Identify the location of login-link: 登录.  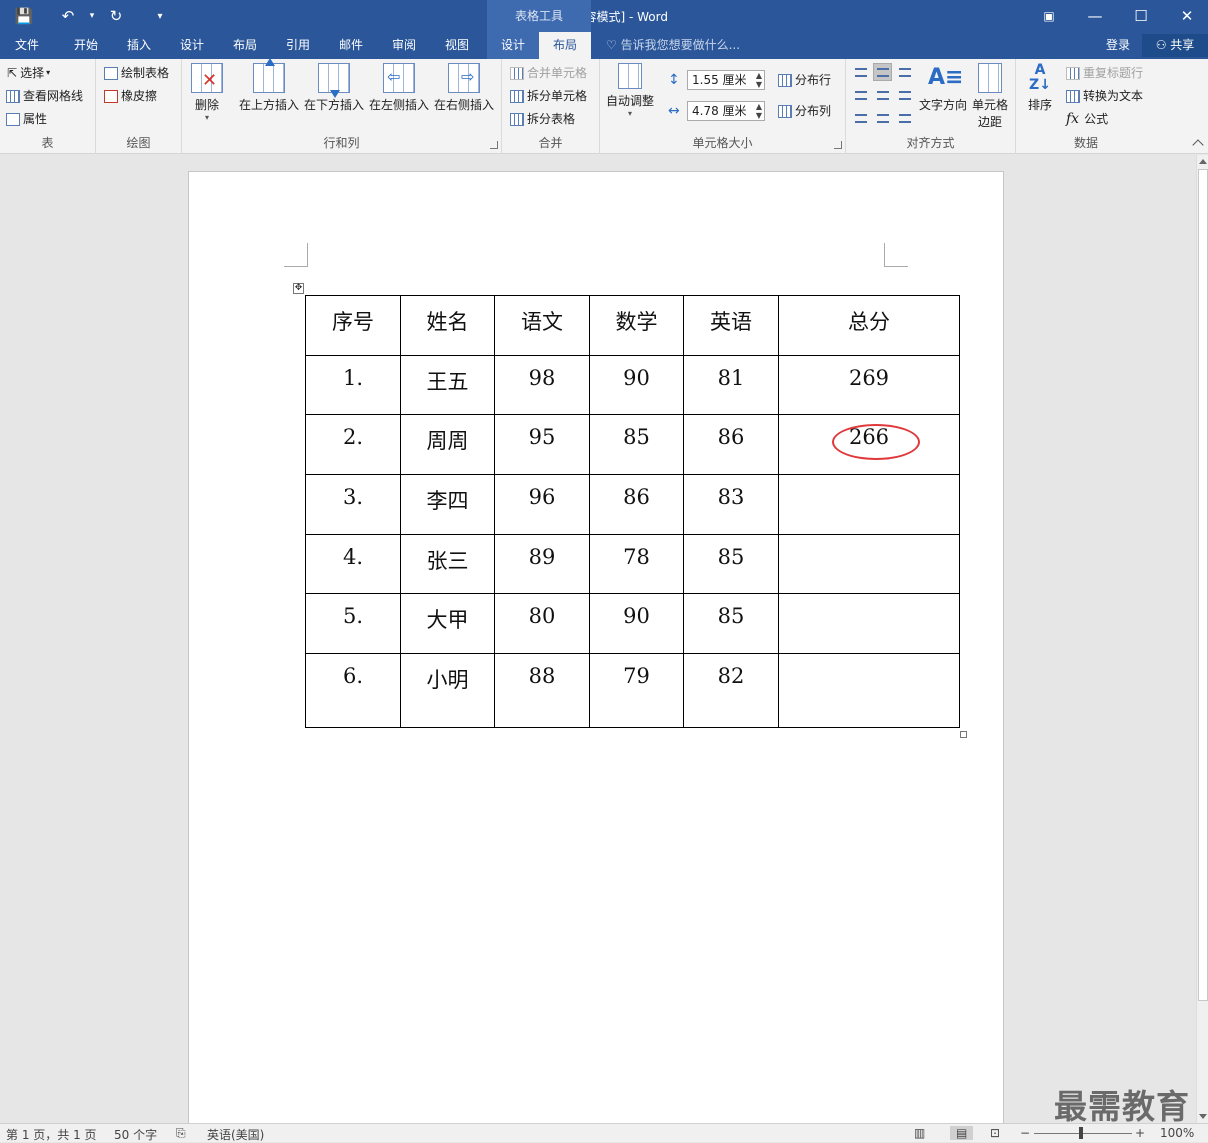
(1118, 45).